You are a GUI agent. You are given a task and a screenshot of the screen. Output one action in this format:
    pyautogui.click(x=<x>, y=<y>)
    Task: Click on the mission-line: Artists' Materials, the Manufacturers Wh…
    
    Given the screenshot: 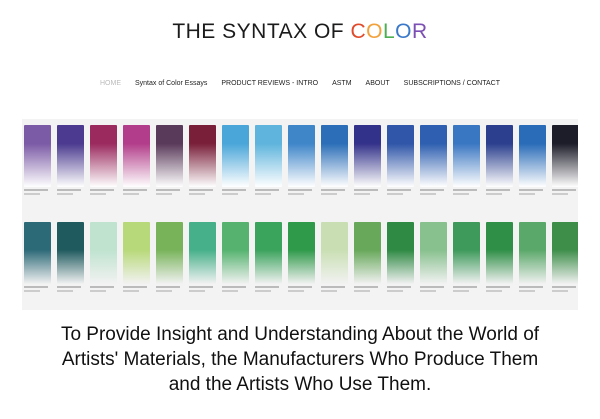 What is the action you would take?
    pyautogui.click(x=300, y=359)
    